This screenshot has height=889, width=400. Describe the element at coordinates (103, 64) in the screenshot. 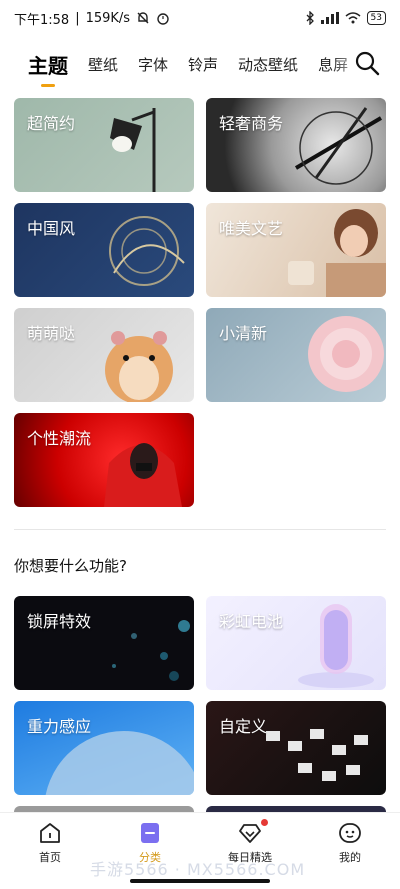

I see `tab-wallpaper: 壁纸` at that location.